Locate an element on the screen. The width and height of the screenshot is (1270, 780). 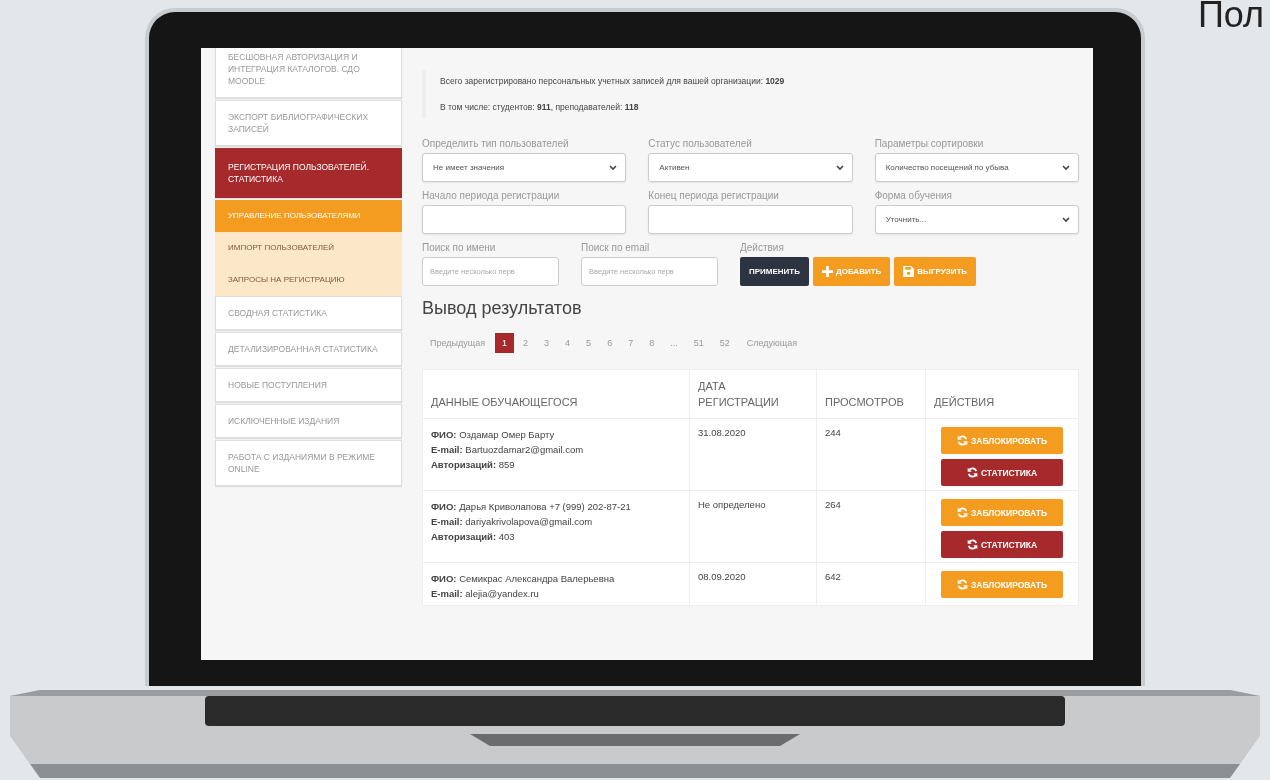
sidebar-item: БЕСШОВНАЯ АВТОРИЗАЦИЯ И ИНТЕГРАЦИЯ КАТАЛОГОВ. СДО MOODLE is located at coordinates (308, 73).